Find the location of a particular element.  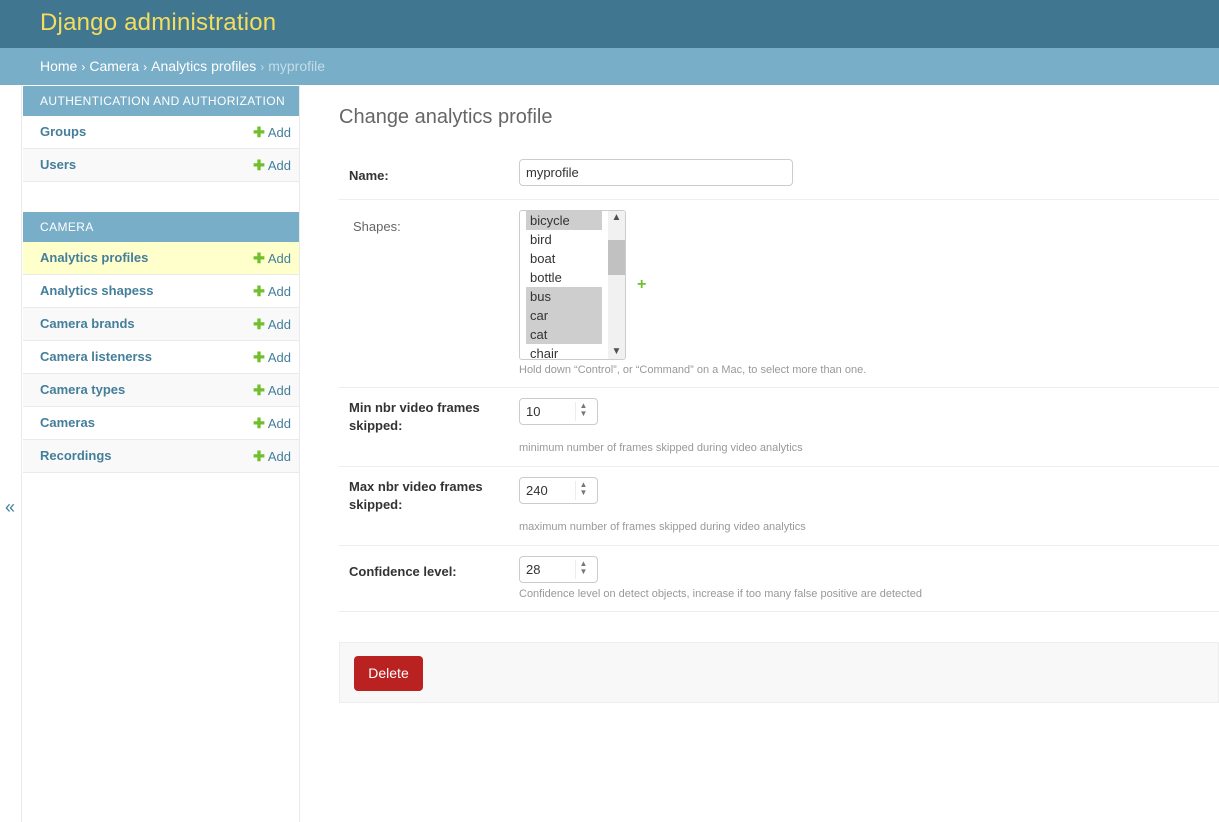

add-camera-listenerss-button: ✚ Add is located at coordinates (272, 357).